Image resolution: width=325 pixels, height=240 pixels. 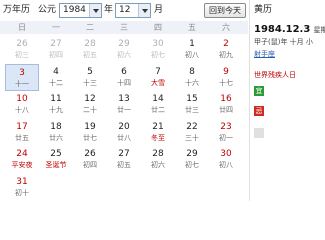 I want to click on day-cell: 30 初七, so click(x=158, y=49).